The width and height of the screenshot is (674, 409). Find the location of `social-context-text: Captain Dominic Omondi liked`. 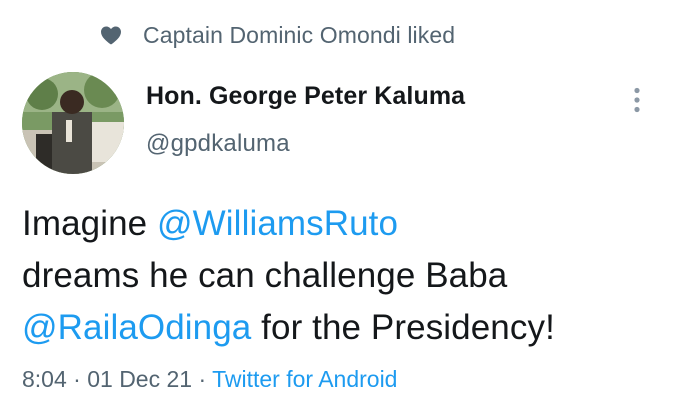

social-context-text: Captain Dominic Omondi liked is located at coordinates (299, 35).